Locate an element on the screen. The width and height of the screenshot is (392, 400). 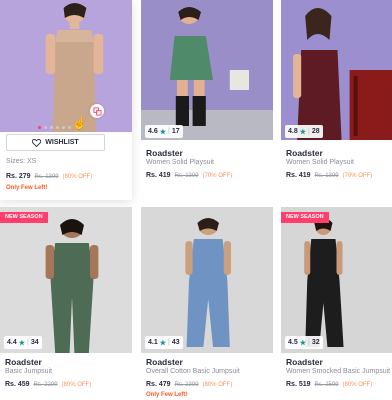
rating-value: 4.1 is located at coordinates (153, 342).